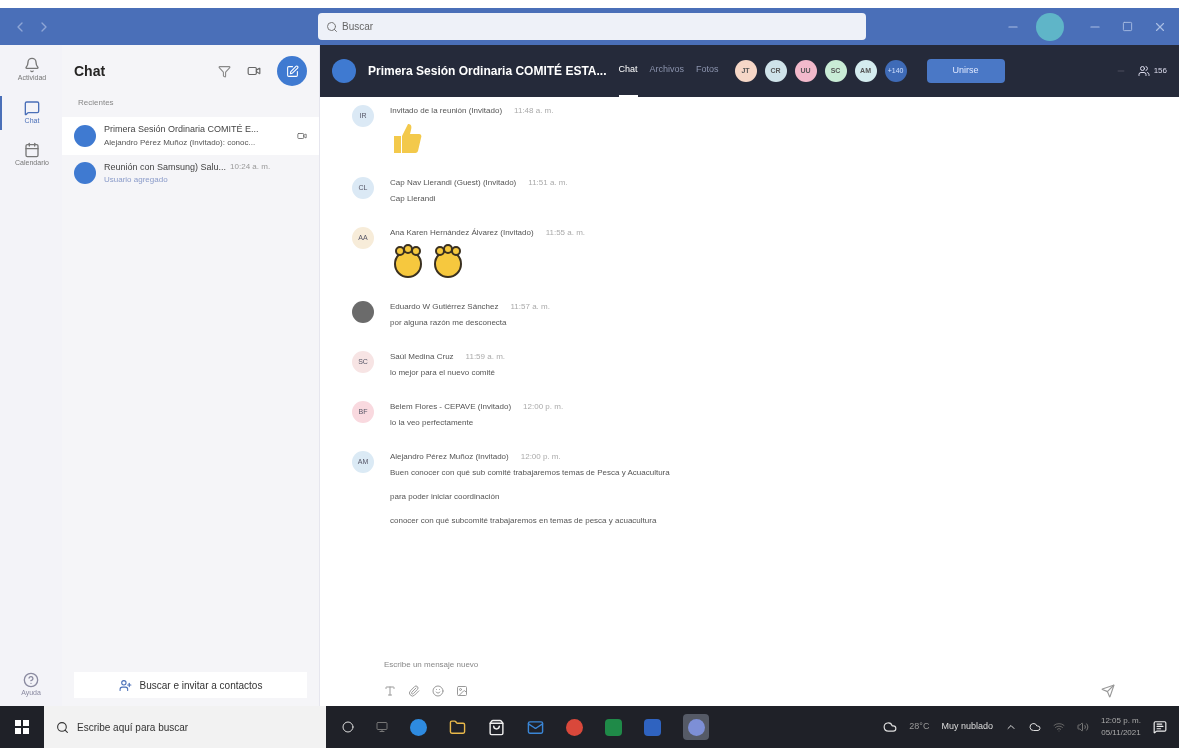  Describe the element at coordinates (967, 727) in the screenshot. I see `weather-text: Muy nublado` at that location.